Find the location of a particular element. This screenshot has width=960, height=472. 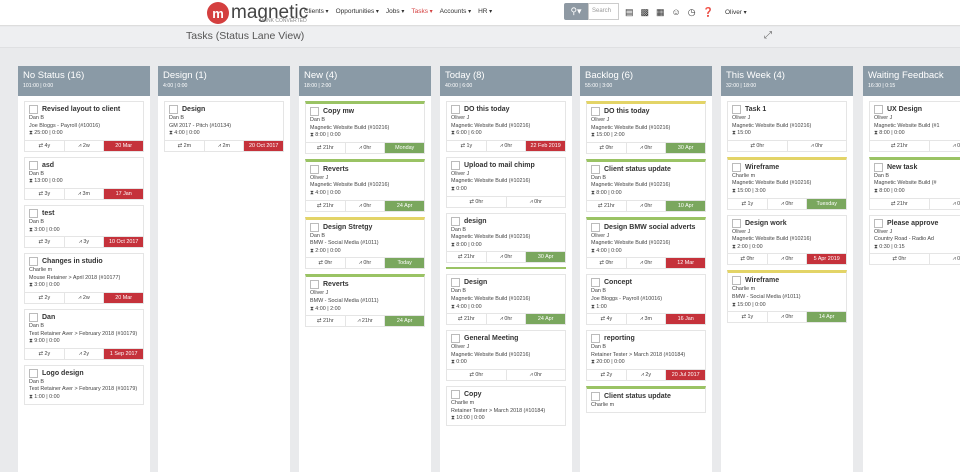

smiley-icon: ☺ is located at coordinates (676, 12).